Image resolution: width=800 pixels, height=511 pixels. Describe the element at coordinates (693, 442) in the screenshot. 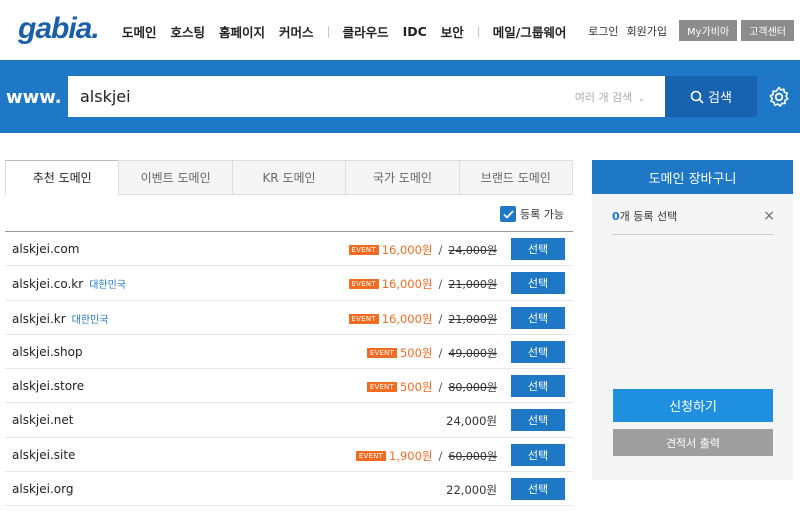

I see `quote-print-button: 견적서 출력` at that location.